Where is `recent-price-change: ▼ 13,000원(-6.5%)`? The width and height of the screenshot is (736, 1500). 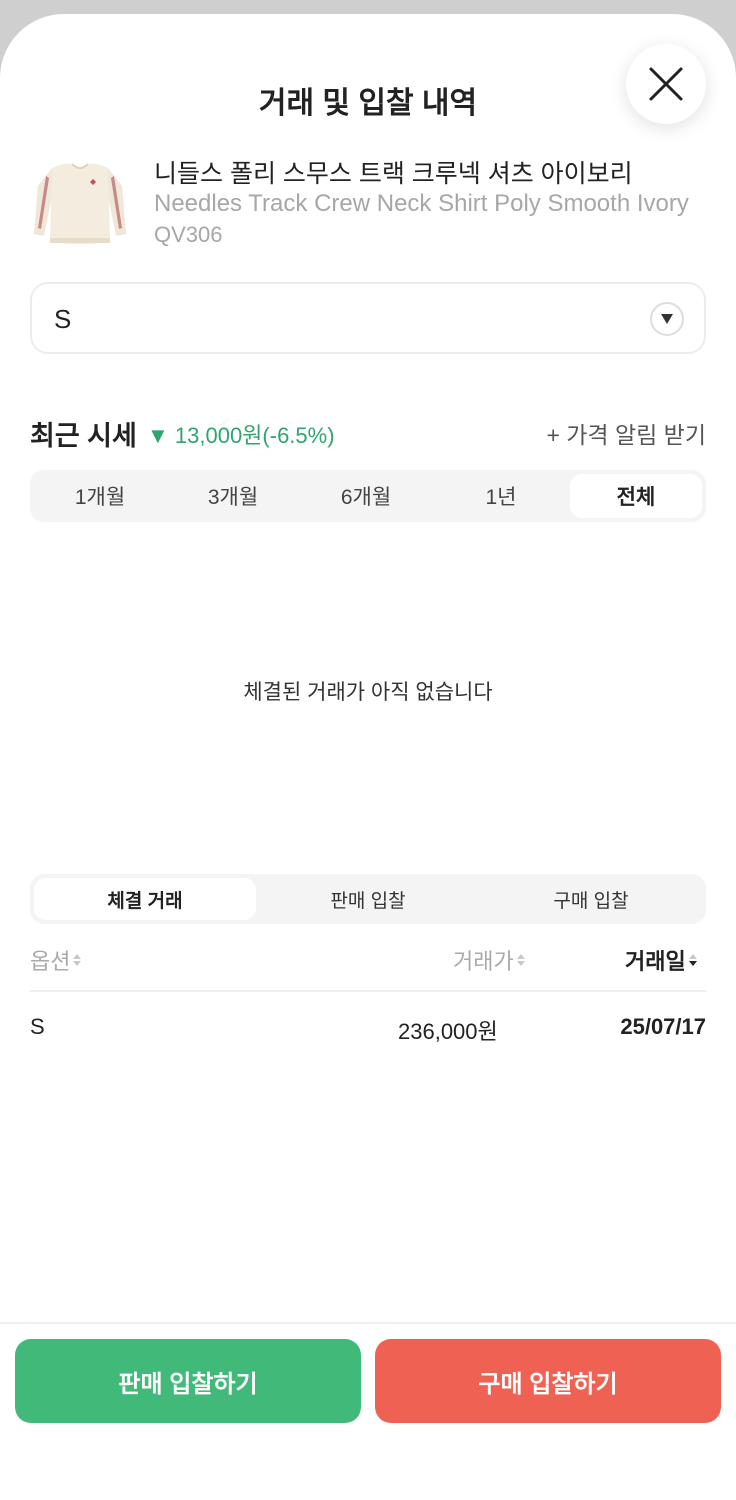
recent-price-change: ▼ 13,000원(-6.5%) is located at coordinates (241, 435).